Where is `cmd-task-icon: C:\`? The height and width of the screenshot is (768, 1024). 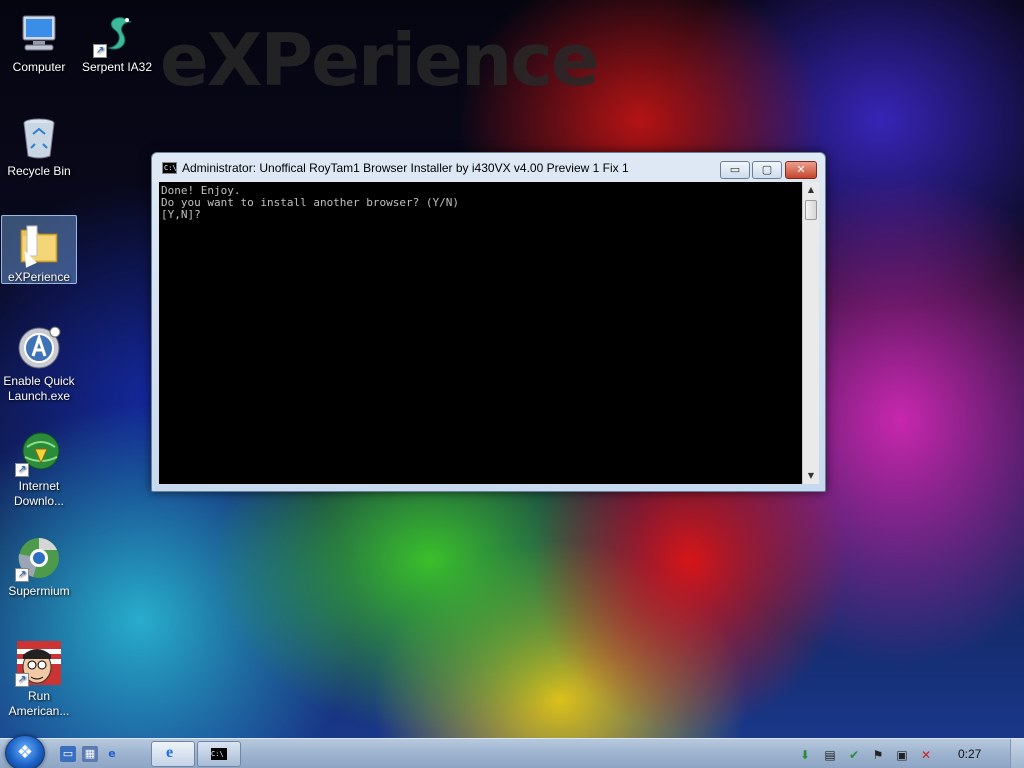
cmd-task-icon: C:\ is located at coordinates (219, 754).